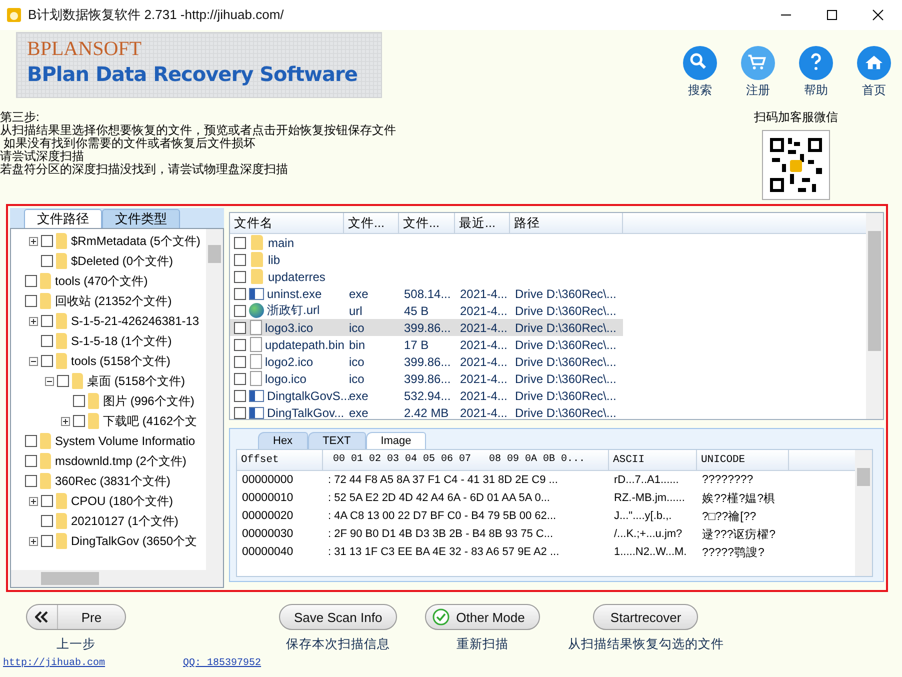 The width and height of the screenshot is (902, 677). Describe the element at coordinates (645, 617) in the screenshot. I see `action-button: Startrecover` at that location.